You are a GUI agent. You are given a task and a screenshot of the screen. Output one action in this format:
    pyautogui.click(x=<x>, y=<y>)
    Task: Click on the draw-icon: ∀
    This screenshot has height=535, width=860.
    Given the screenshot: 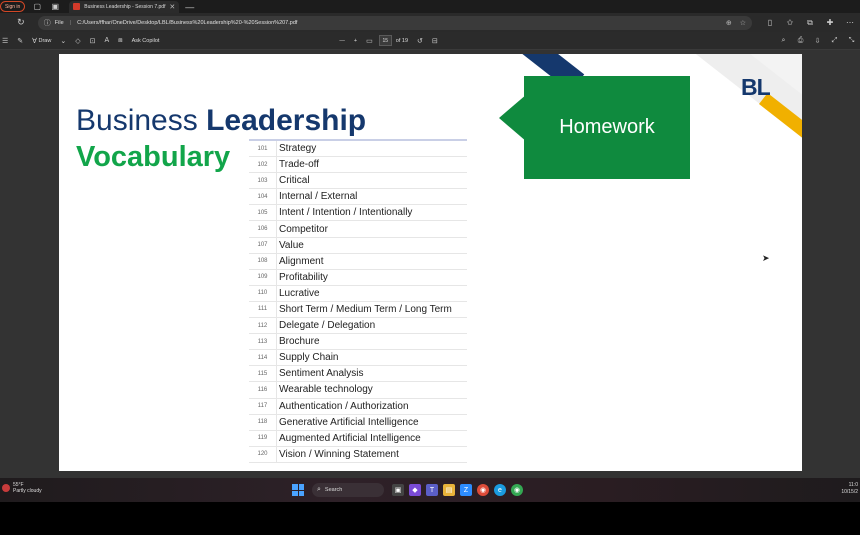 What is the action you would take?
    pyautogui.click(x=34, y=41)
    